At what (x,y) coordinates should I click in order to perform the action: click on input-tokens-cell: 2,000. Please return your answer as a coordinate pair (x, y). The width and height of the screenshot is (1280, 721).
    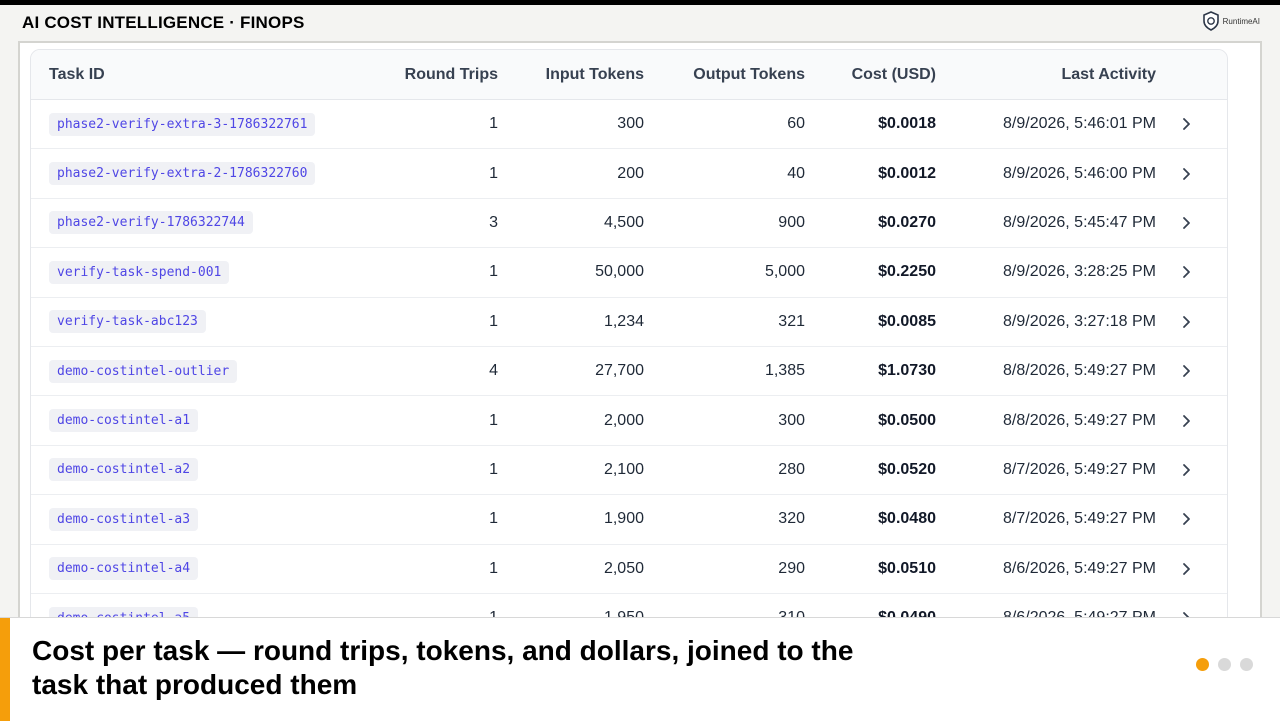
    Looking at the image, I should click on (623, 420).